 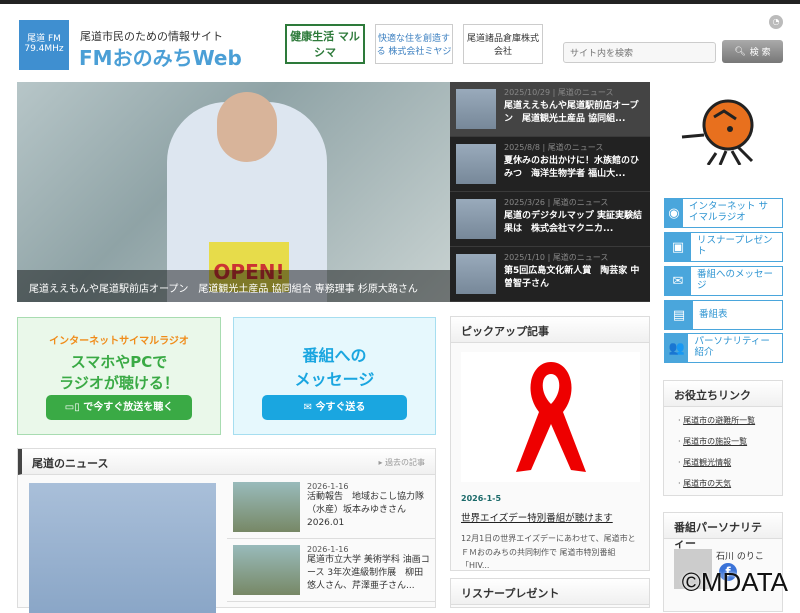 What do you see at coordinates (44, 45) in the screenshot?
I see `site-logo: 尾道 FM 79.4MHz` at bounding box center [44, 45].